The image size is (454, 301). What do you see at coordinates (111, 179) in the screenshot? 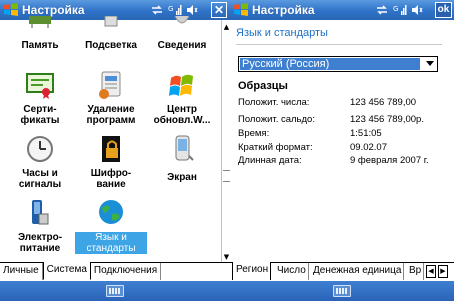
I see `settings-item-label: Шифро- вание` at bounding box center [111, 179].